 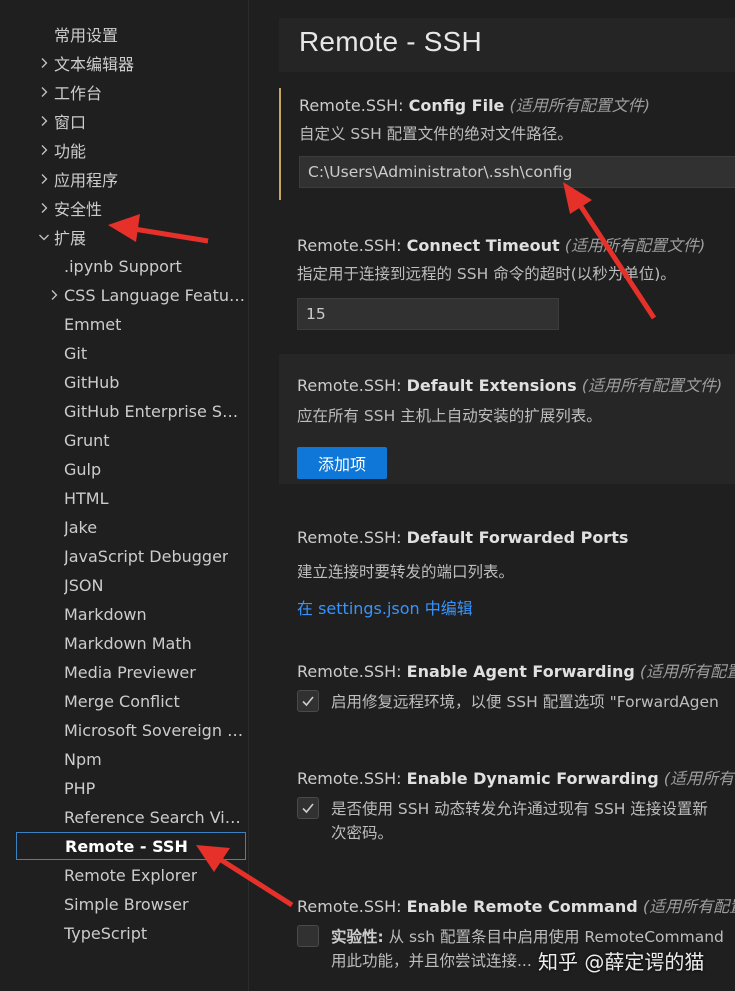 I want to click on sidebar-item-label: JSON, so click(x=84, y=585).